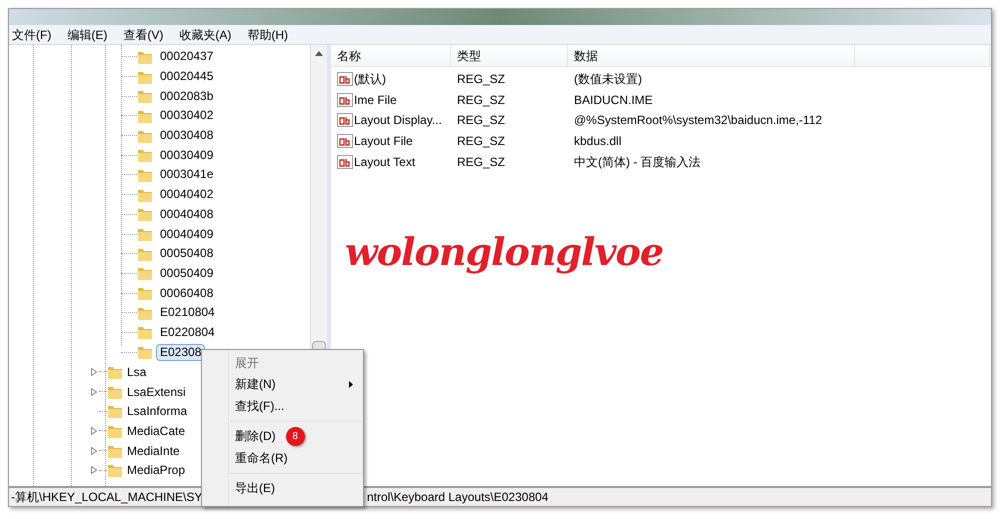  What do you see at coordinates (267, 35) in the screenshot?
I see `menu-item: 帮助(H)` at bounding box center [267, 35].